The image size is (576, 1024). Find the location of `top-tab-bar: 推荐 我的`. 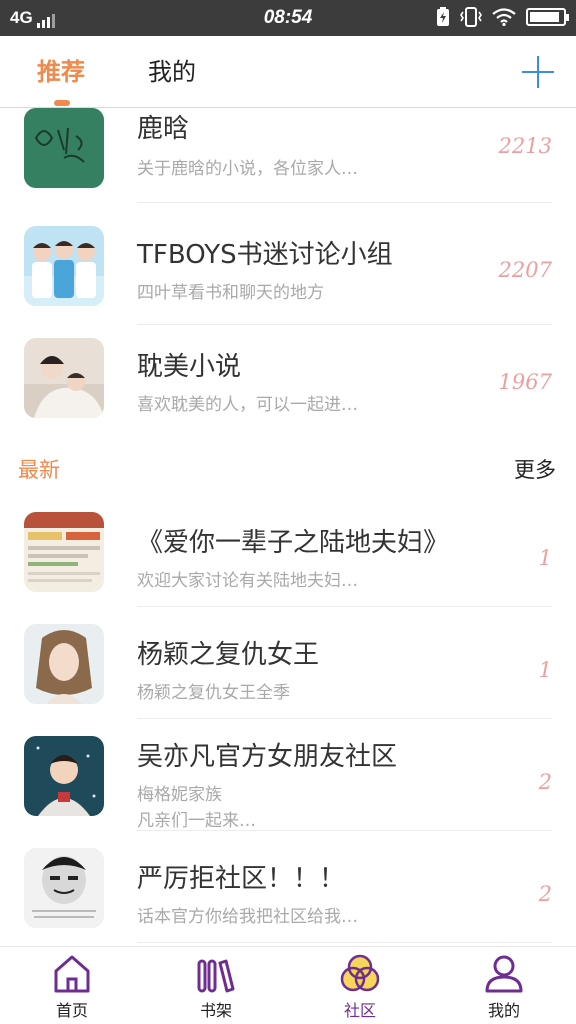

top-tab-bar: 推荐 我的 is located at coordinates (288, 72).